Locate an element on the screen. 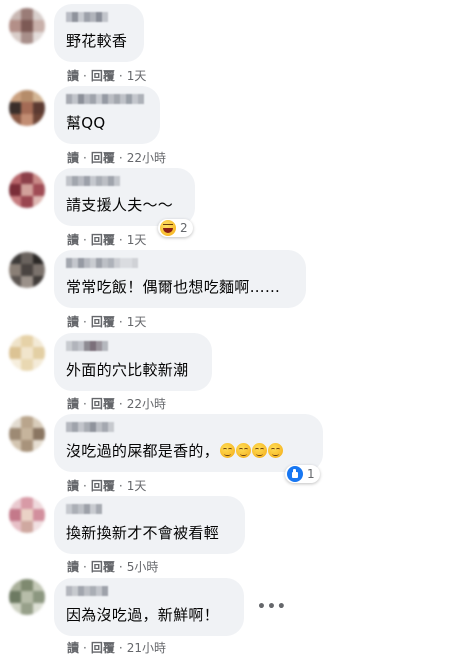  comment-text-body: 沒吃過的屎都是香的， is located at coordinates (143, 451).